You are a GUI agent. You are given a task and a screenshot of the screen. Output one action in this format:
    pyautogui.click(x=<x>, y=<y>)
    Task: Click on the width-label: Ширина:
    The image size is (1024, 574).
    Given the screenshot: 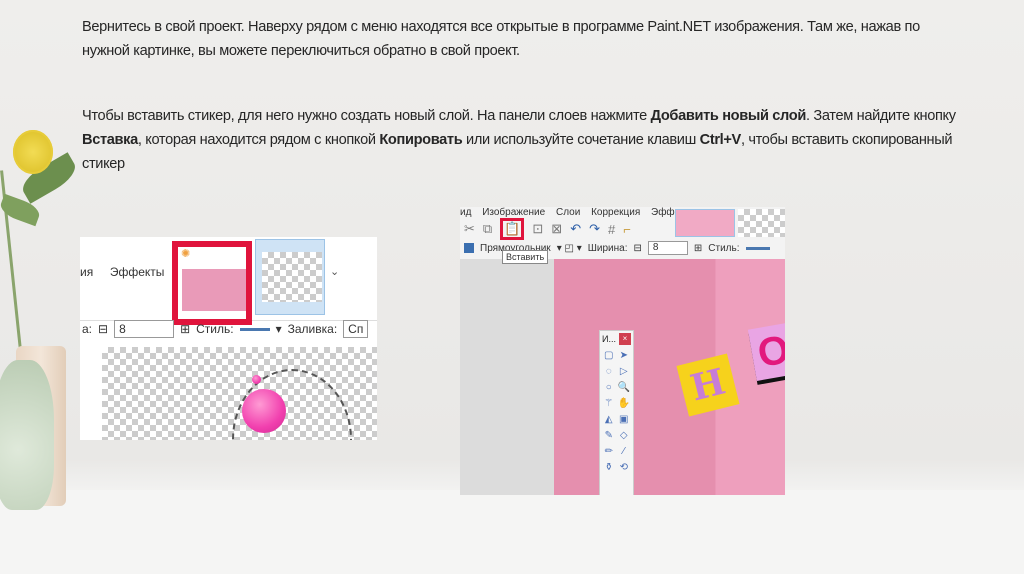 What is the action you would take?
    pyautogui.click(x=607, y=248)
    